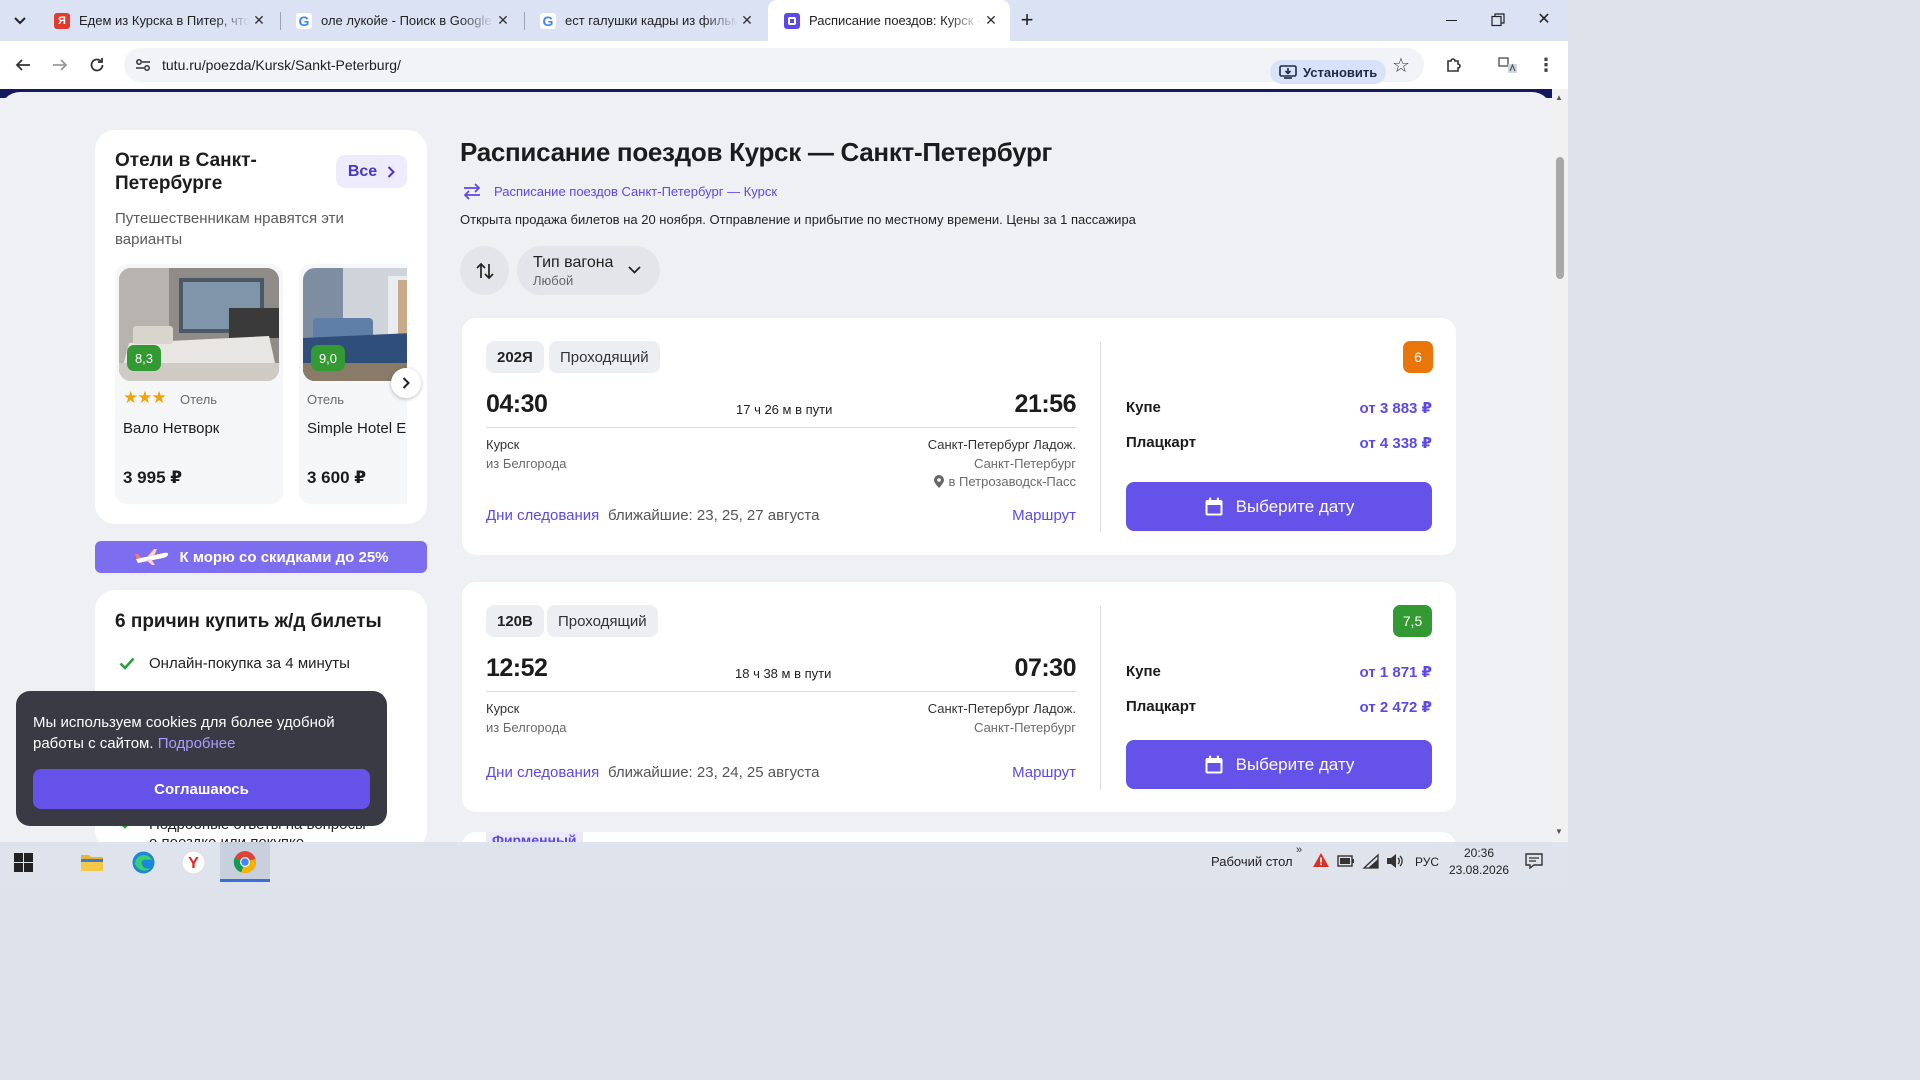 The height and width of the screenshot is (1080, 1920). What do you see at coordinates (645, 20) in the screenshot?
I see `browser-tab: G ест галушки кадры из фильма ✕` at bounding box center [645, 20].